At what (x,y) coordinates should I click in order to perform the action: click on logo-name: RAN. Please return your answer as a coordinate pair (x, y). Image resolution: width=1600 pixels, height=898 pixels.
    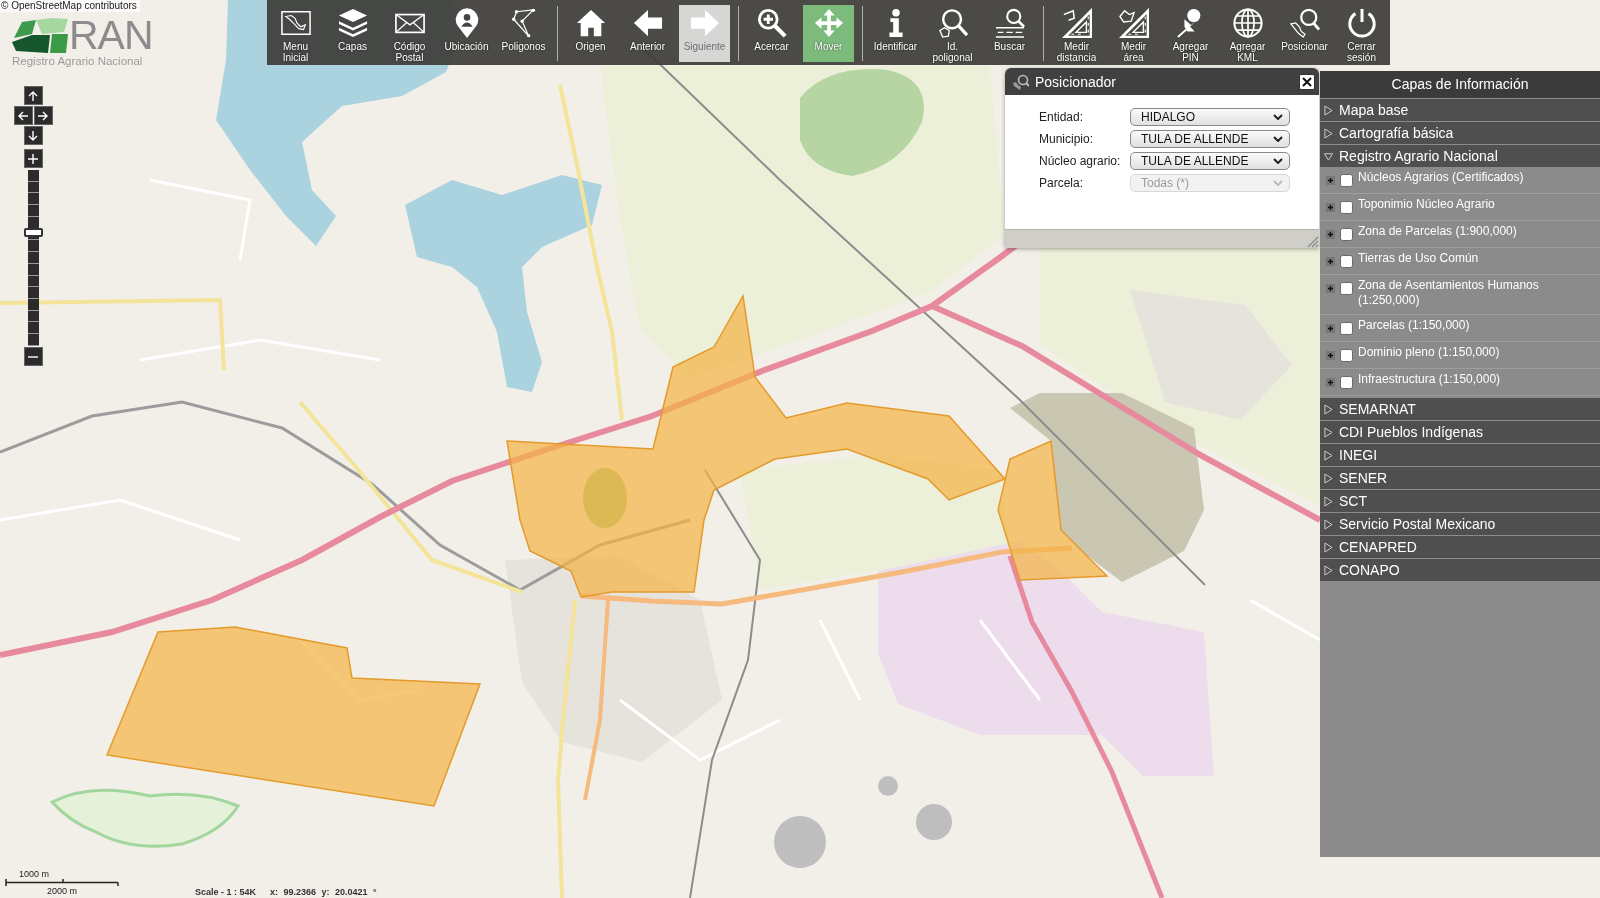
    Looking at the image, I should click on (111, 35).